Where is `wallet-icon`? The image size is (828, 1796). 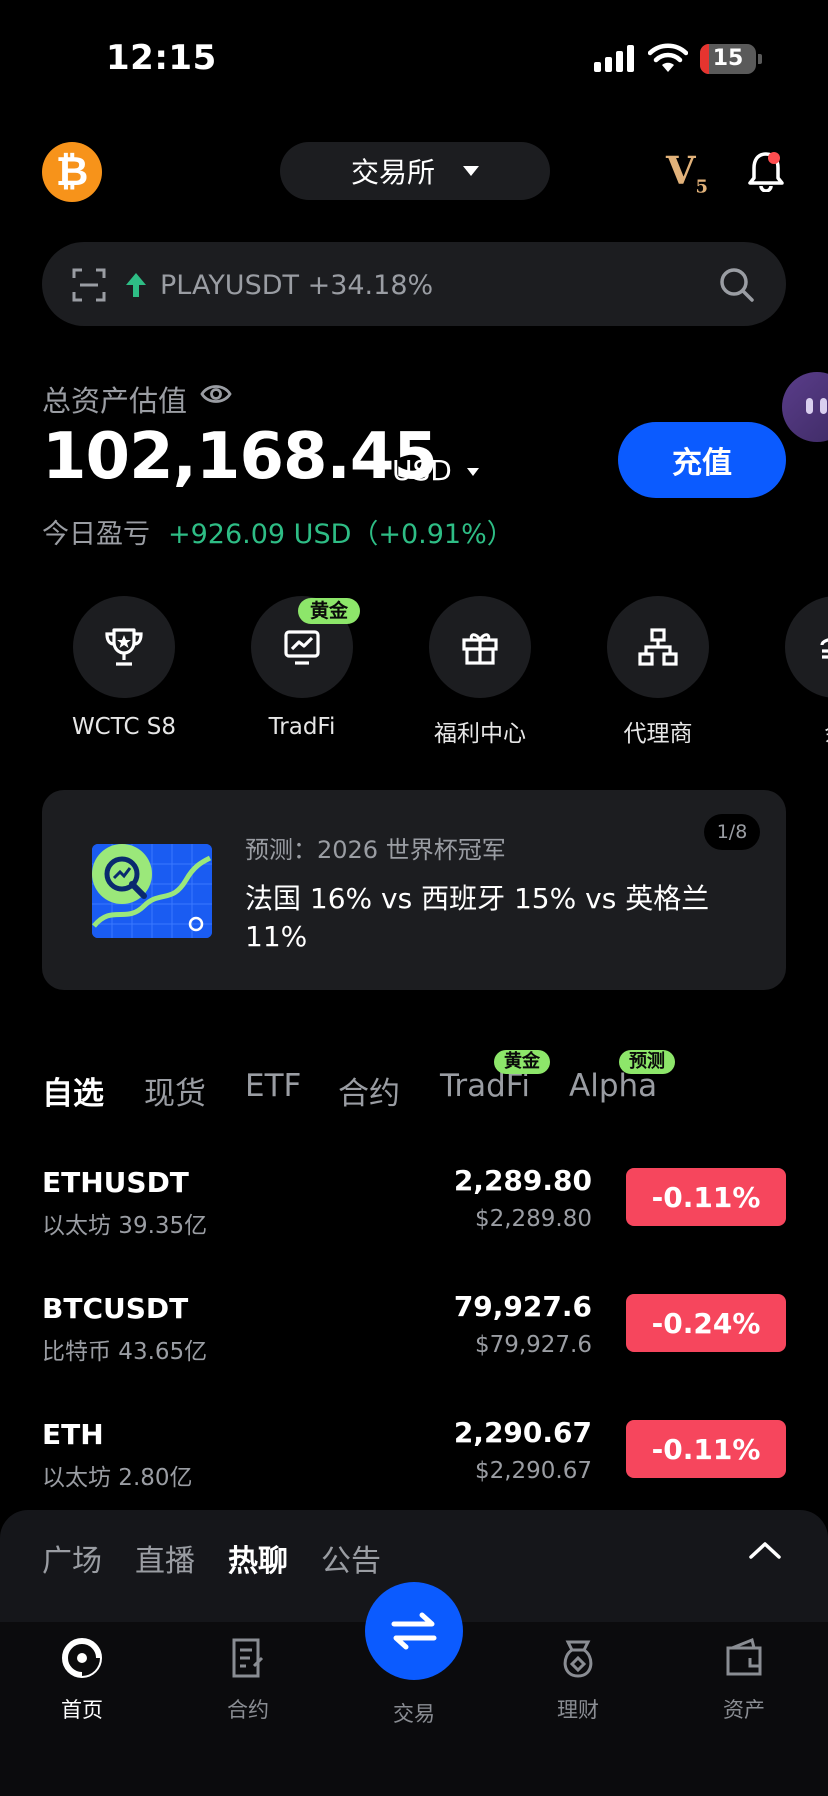 wallet-icon is located at coordinates (744, 1656).